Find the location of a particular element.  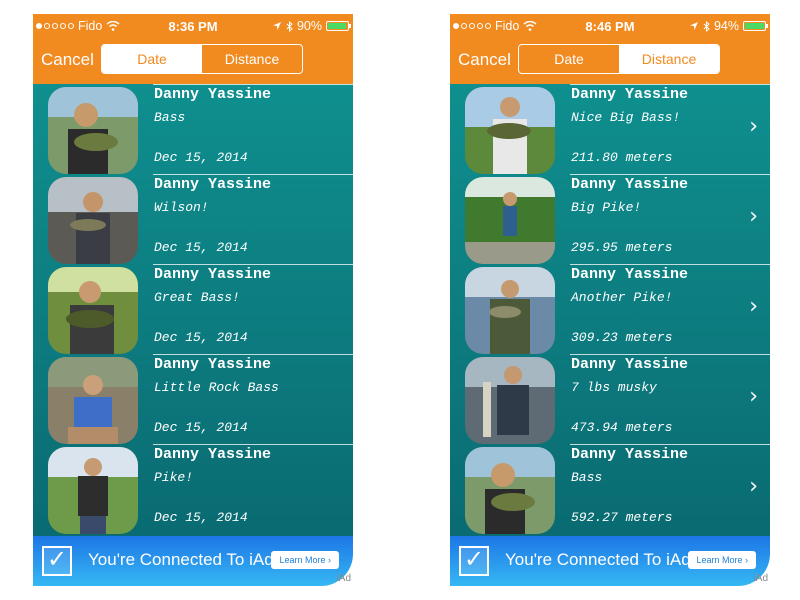

catch-caption: 7 lbs musky is located at coordinates (614, 387).